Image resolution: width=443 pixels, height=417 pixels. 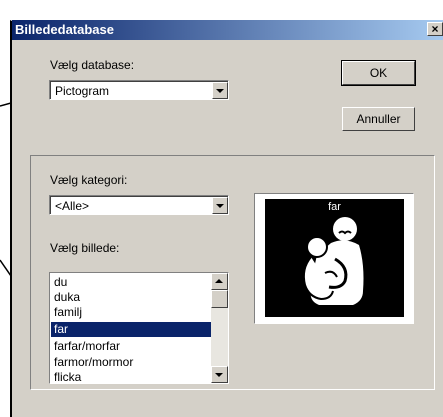 I want to click on list-item: duka, so click(x=131, y=297).